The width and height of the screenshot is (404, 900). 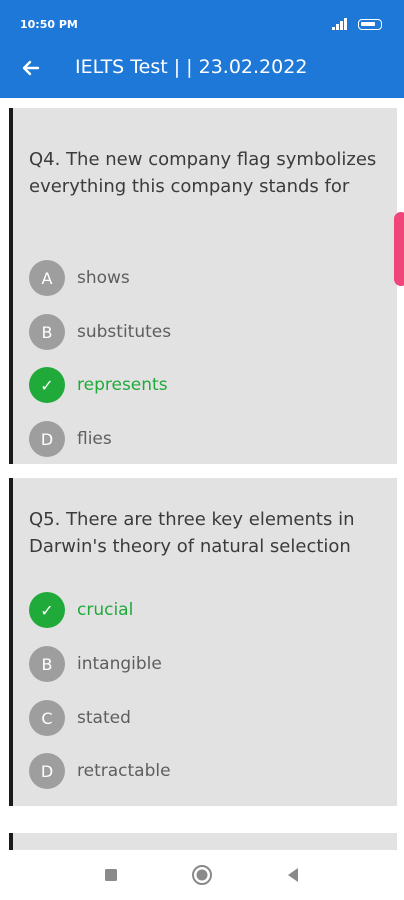 I want to click on back-arrow-icon, so click(x=31, y=68).